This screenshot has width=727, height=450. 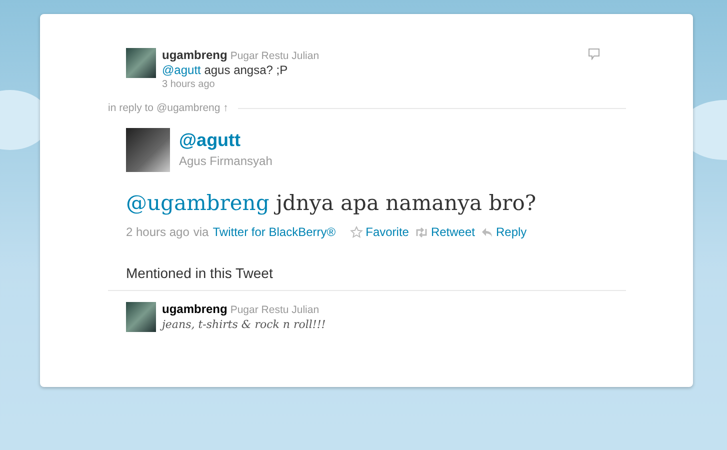 I want to click on section-heading: Mentioned in this Tweet, so click(x=199, y=274).